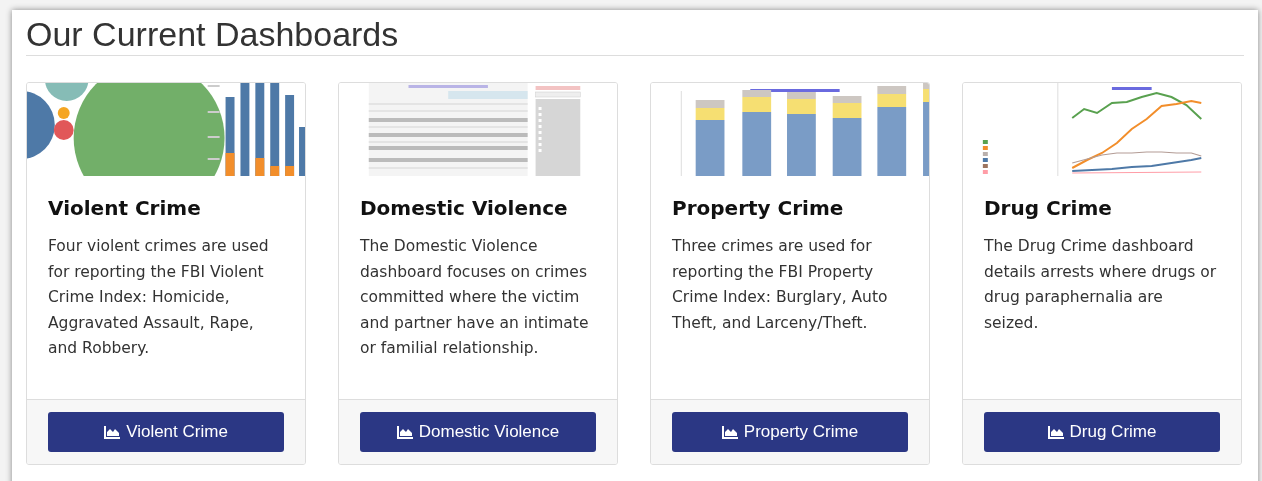 The image size is (1262, 481). I want to click on chart-title-bar, so click(1131, 88).